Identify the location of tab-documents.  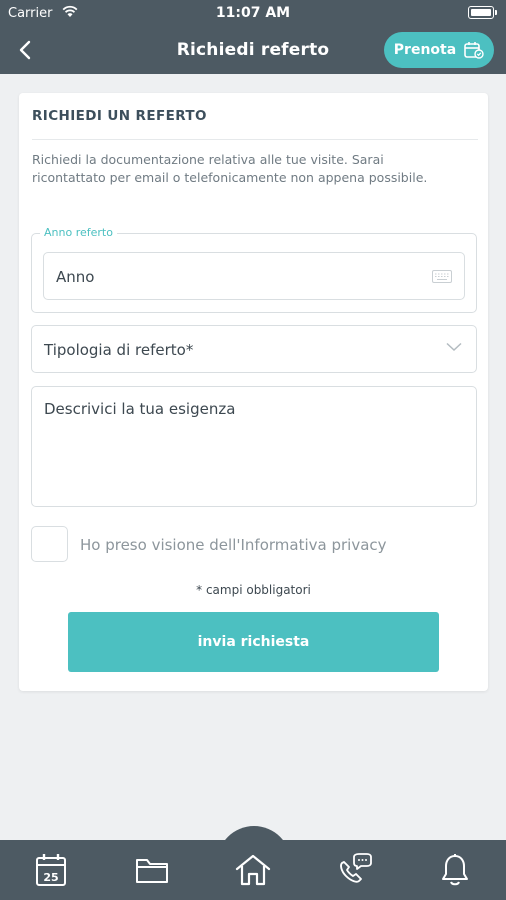
(152, 870).